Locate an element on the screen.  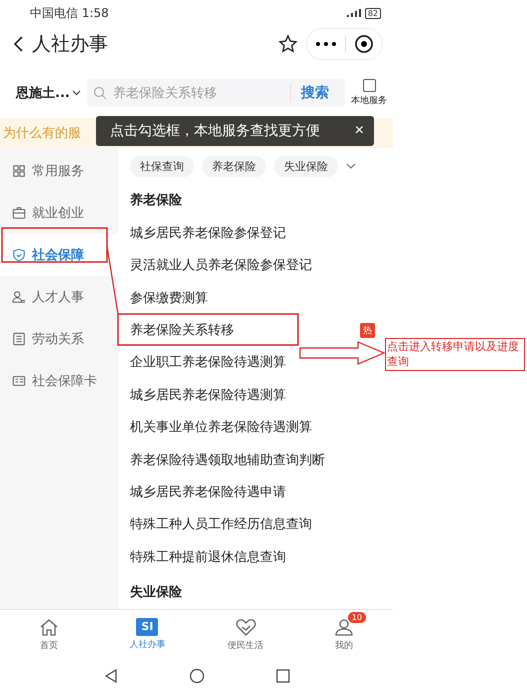
target-icon is located at coordinates (364, 44).